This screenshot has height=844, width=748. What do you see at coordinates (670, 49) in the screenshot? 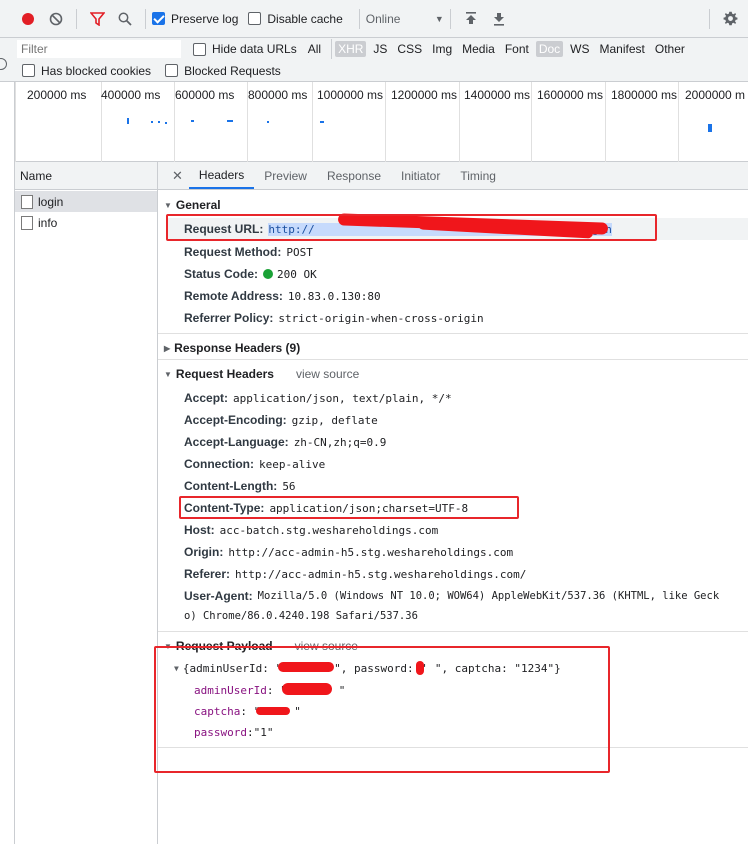
I see `type-filter-other: Other` at bounding box center [670, 49].